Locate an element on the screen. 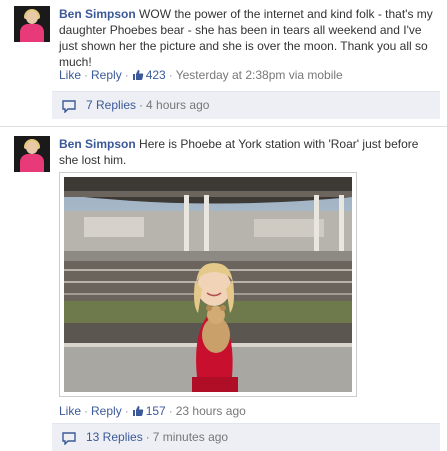 The height and width of the screenshot is (451, 447). replies-summary: 7 Replies · 4 hours ago is located at coordinates (147, 105).